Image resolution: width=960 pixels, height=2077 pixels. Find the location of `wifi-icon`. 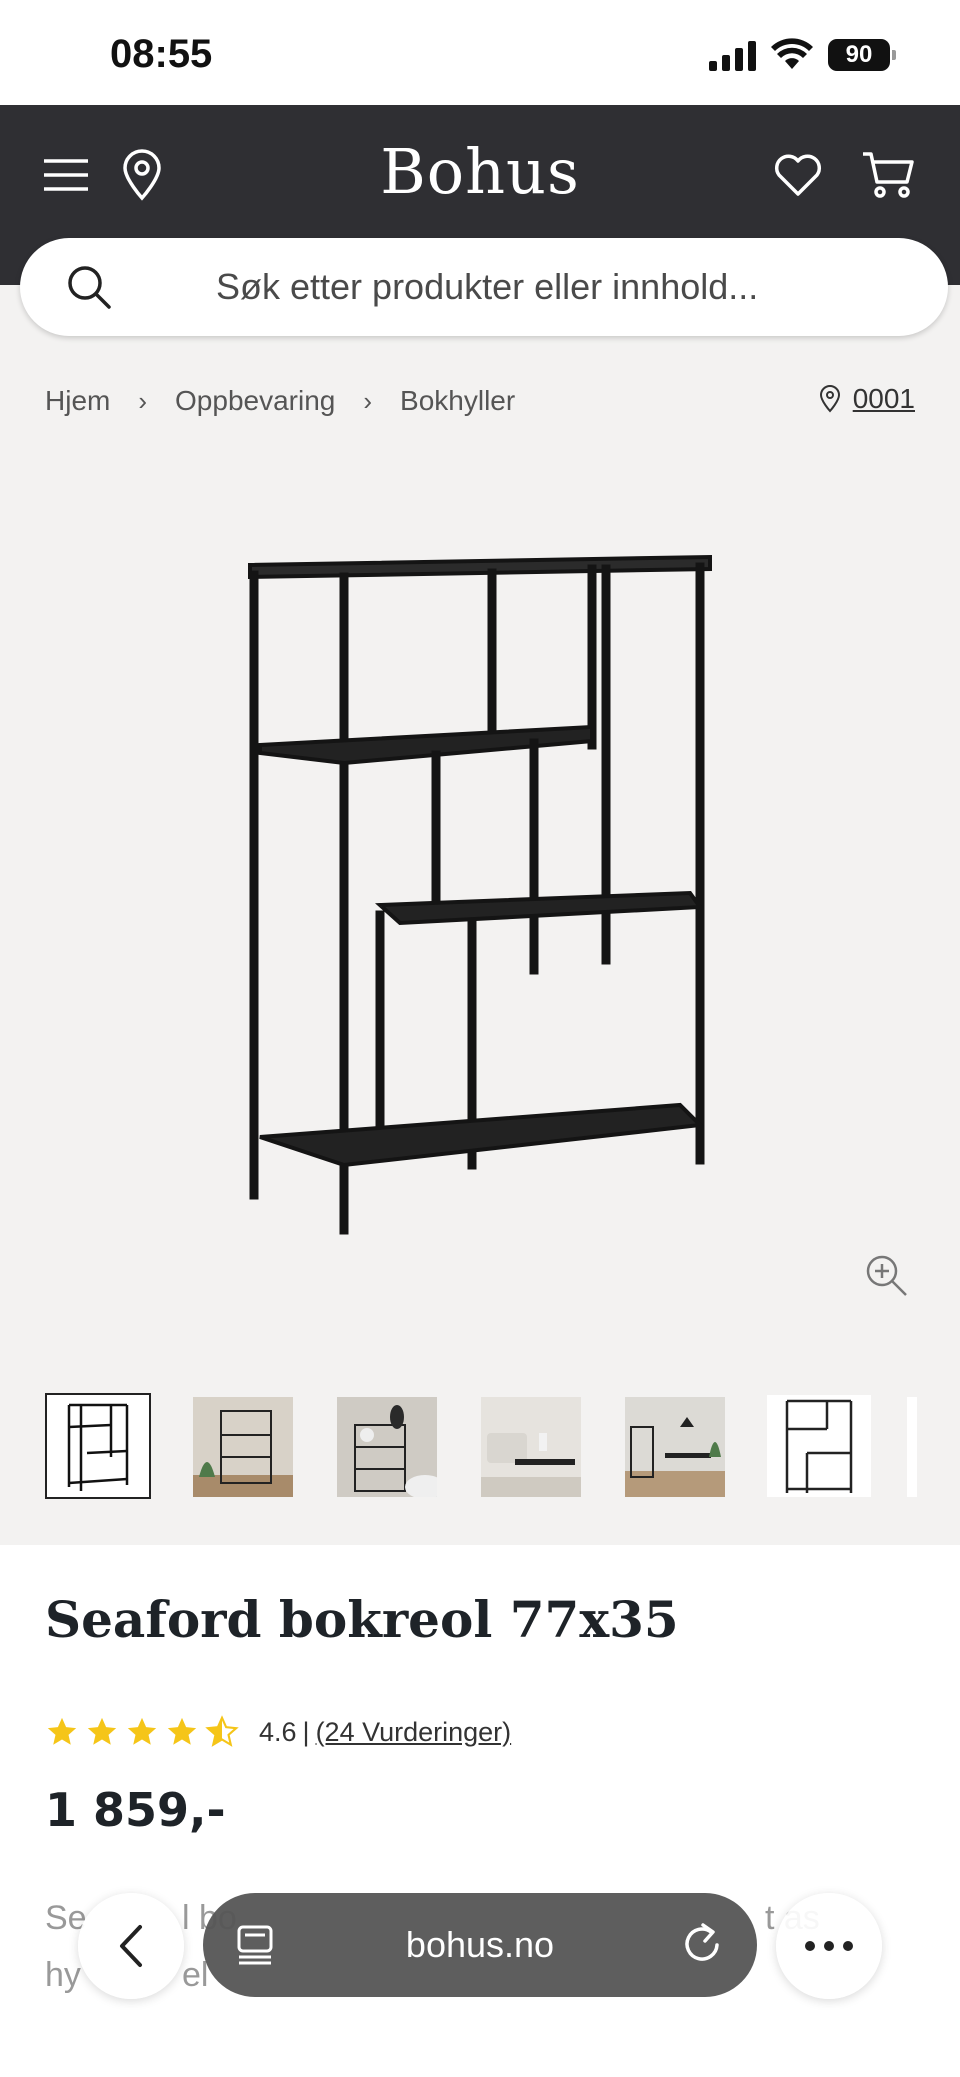

wifi-icon is located at coordinates (792, 53).